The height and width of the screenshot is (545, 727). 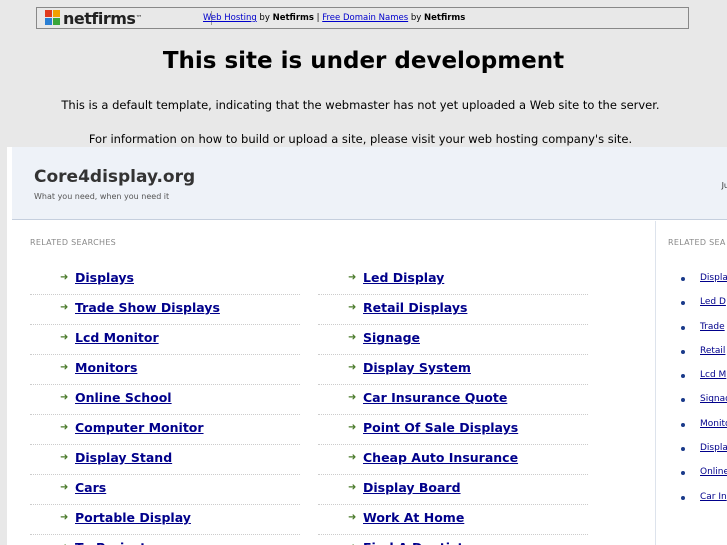 I want to click on sidebar-search-link: Led D, so click(x=713, y=302).